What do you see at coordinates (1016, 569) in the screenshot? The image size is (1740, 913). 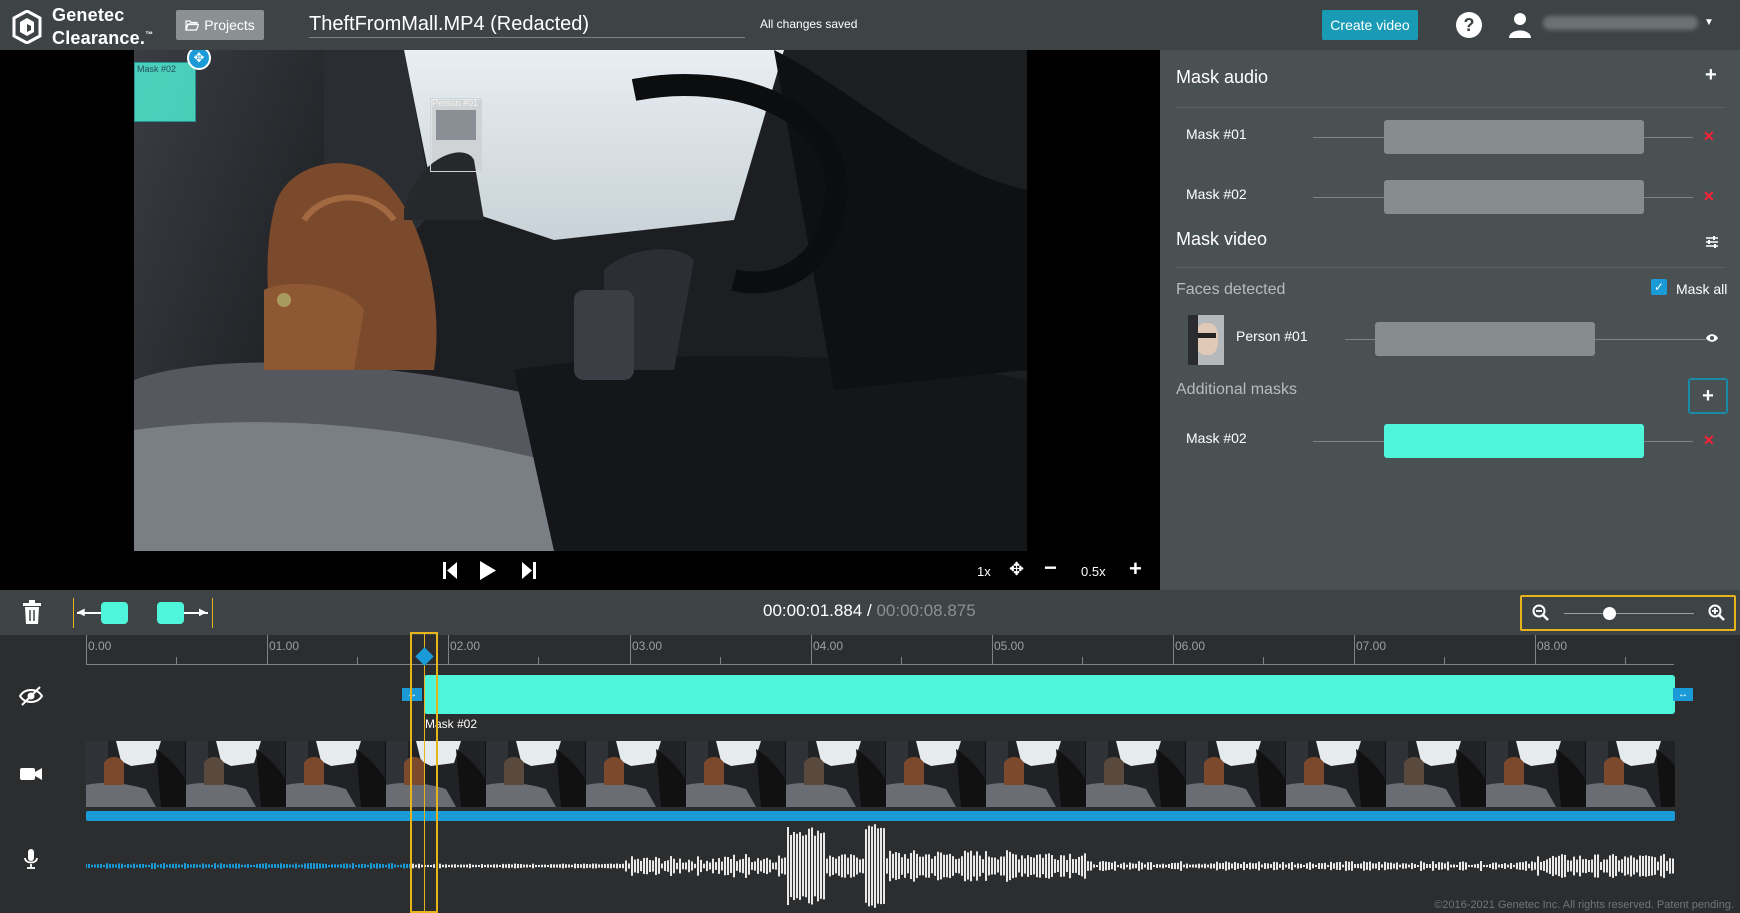 I see `recenter-icon: ✥` at bounding box center [1016, 569].